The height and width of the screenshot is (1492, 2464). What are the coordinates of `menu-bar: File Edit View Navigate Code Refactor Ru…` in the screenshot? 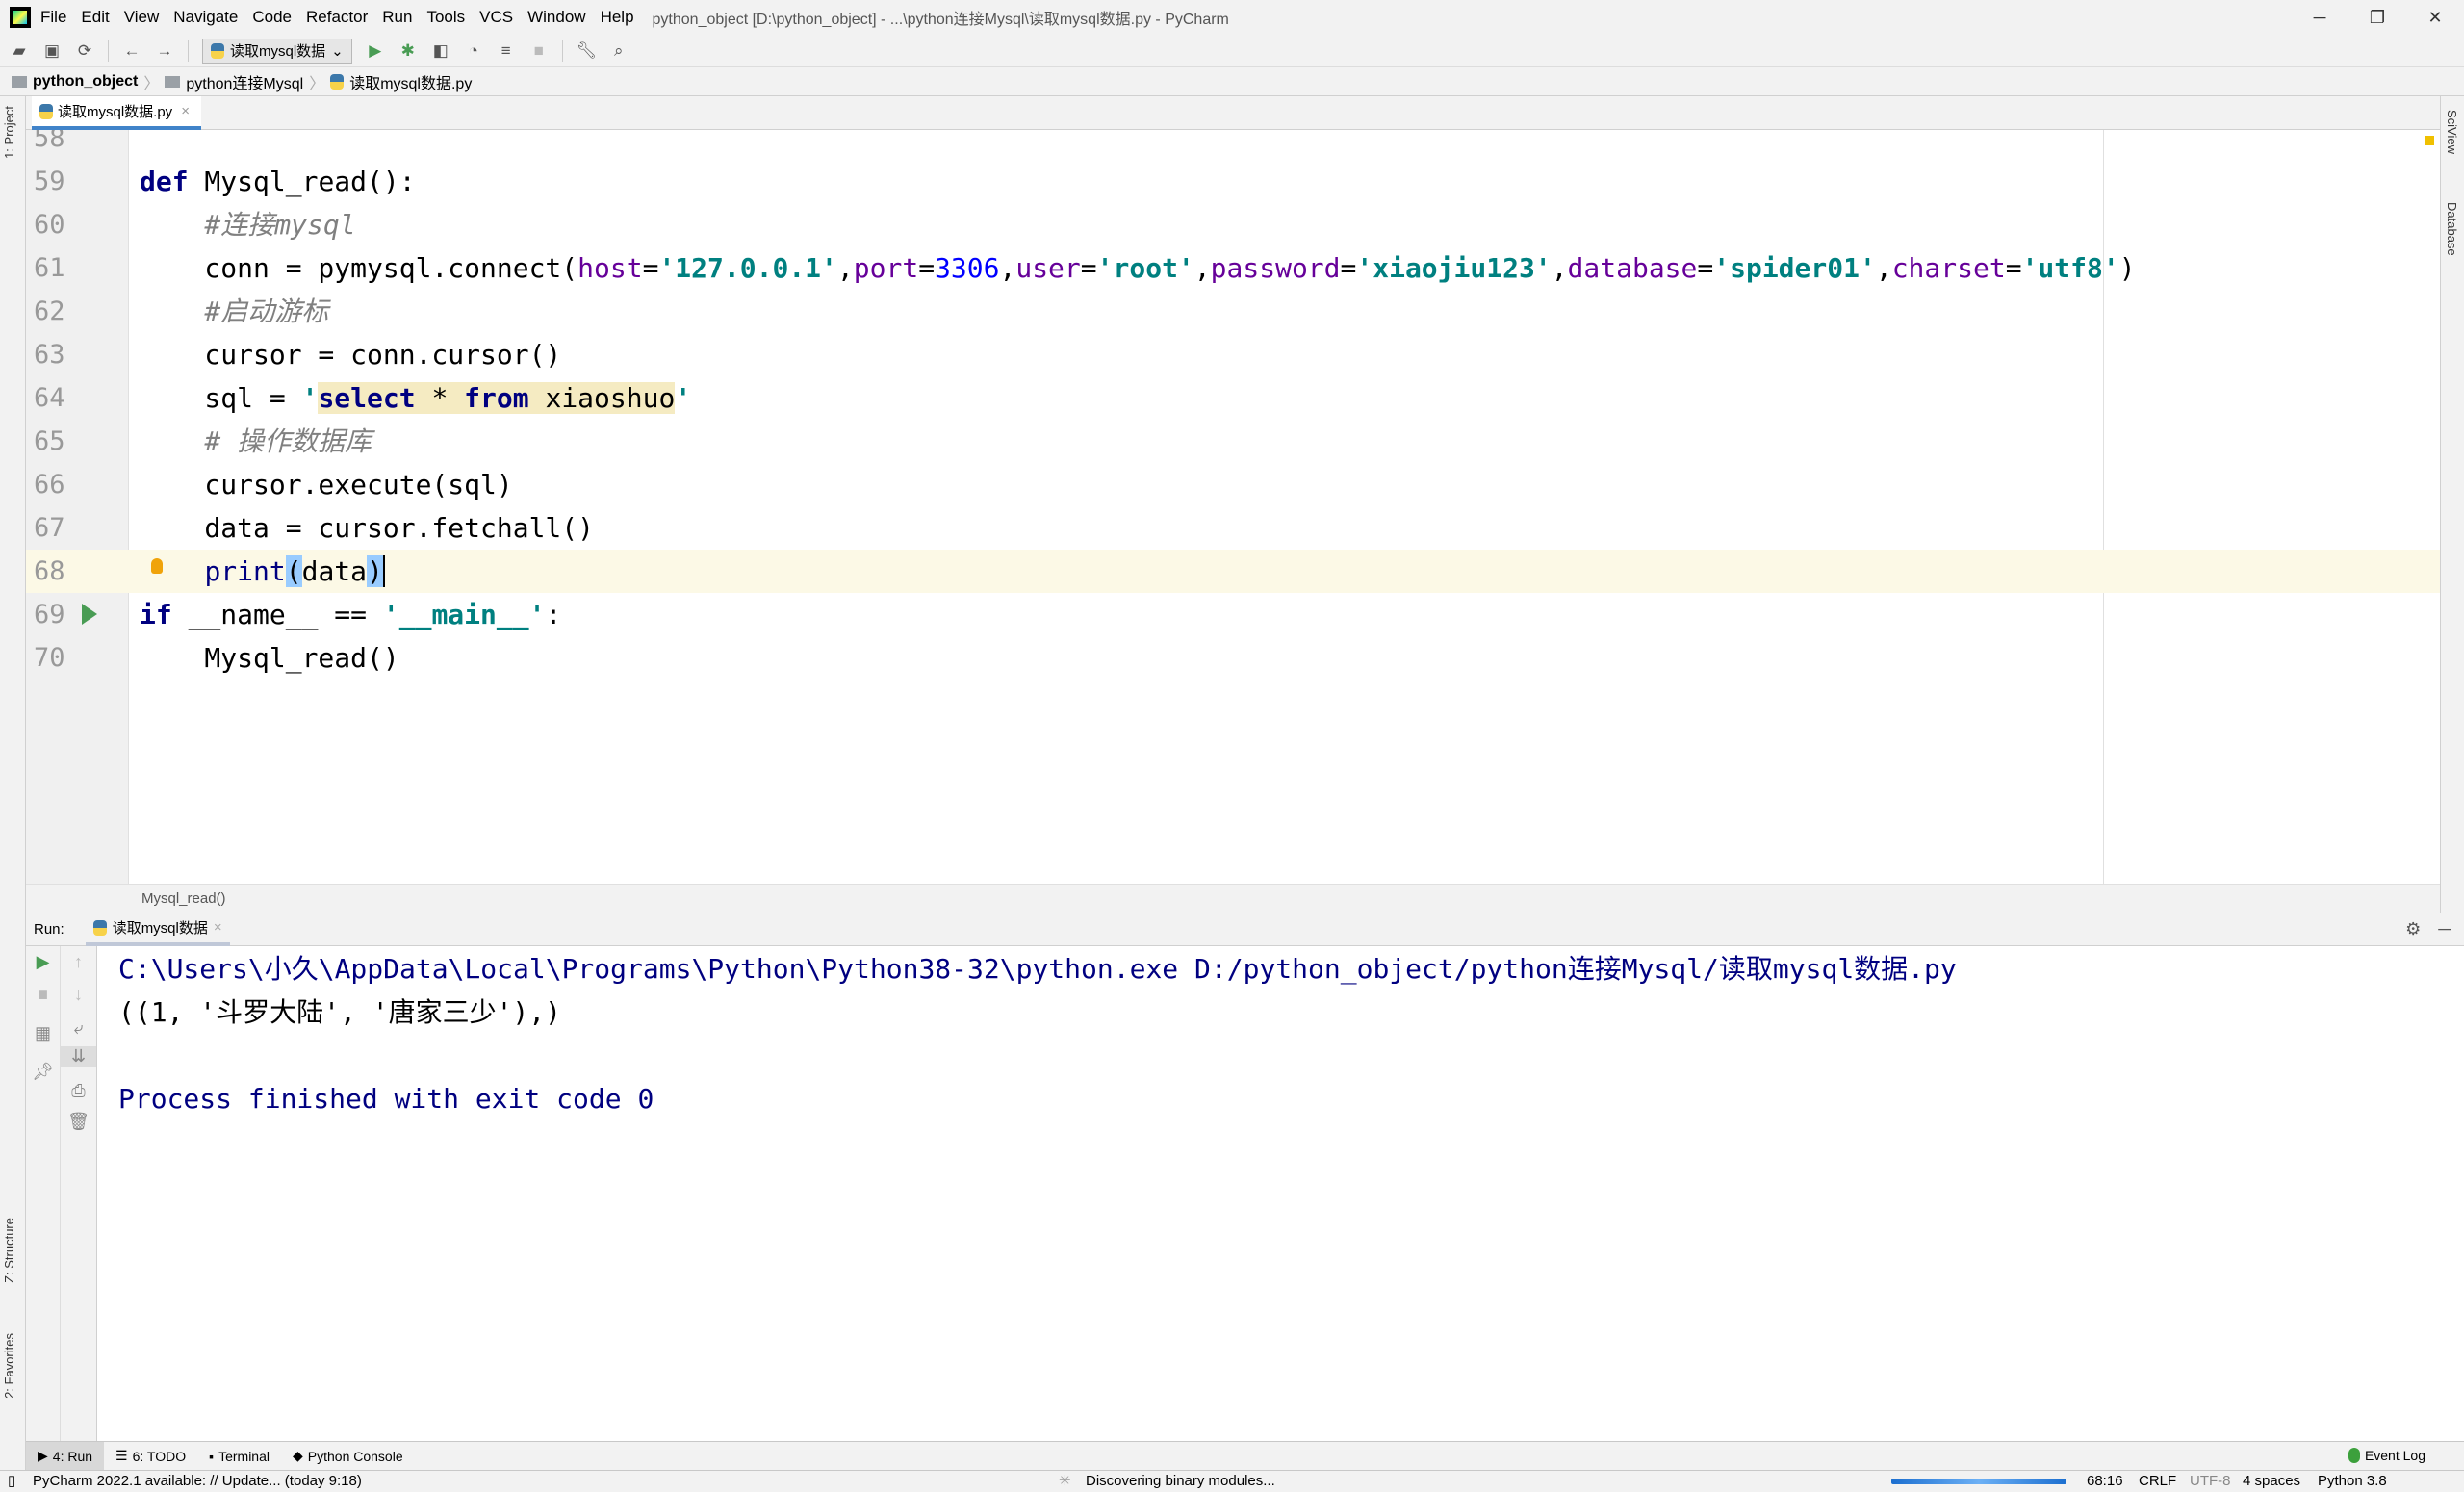 It's located at (1232, 17).